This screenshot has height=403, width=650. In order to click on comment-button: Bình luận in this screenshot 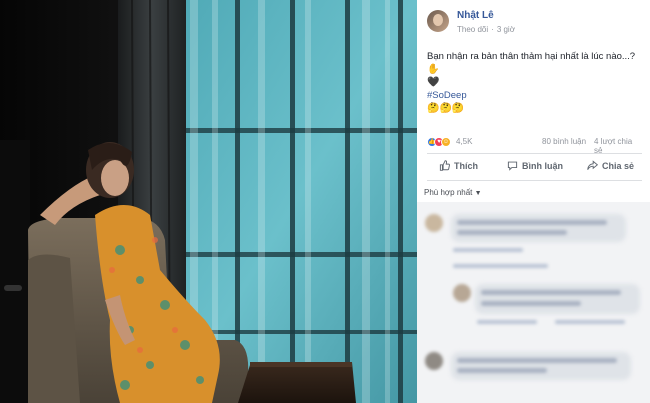, I will do `click(535, 165)`.